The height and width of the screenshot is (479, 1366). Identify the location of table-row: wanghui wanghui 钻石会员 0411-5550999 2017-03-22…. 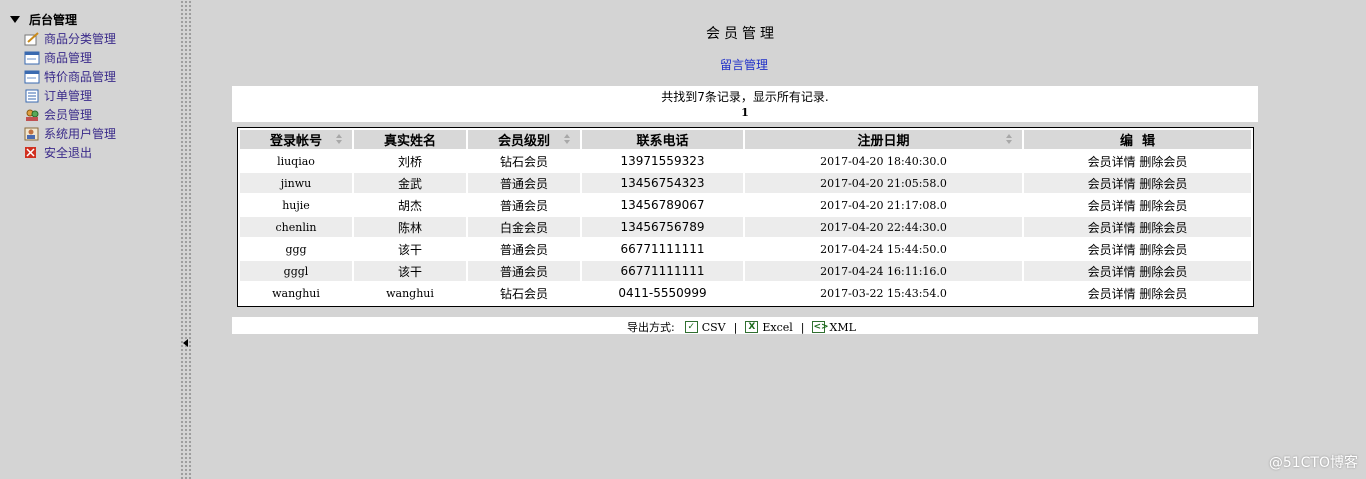
(745, 293).